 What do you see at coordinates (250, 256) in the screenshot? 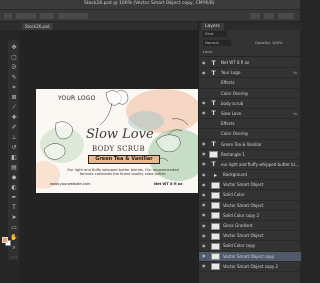
I see `layer-row: ◉ Vector Smart Object copy` at bounding box center [250, 256].